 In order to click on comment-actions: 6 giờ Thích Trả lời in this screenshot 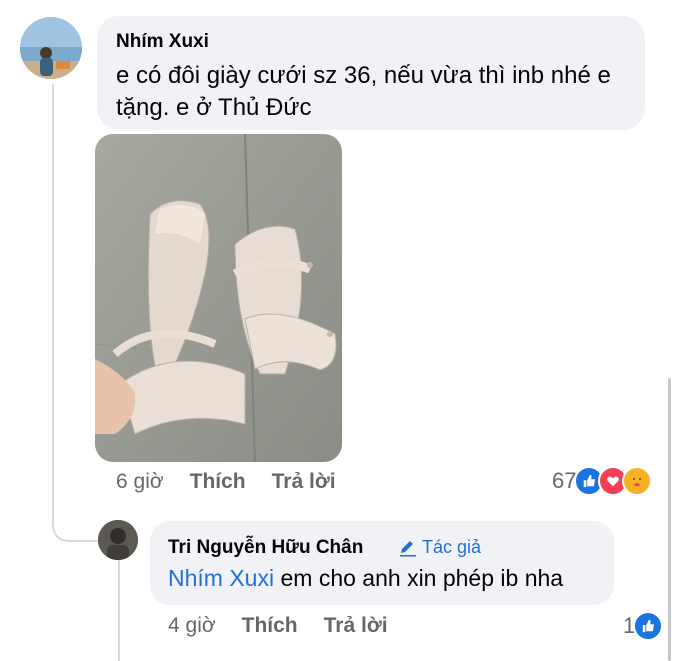, I will do `click(239, 482)`.